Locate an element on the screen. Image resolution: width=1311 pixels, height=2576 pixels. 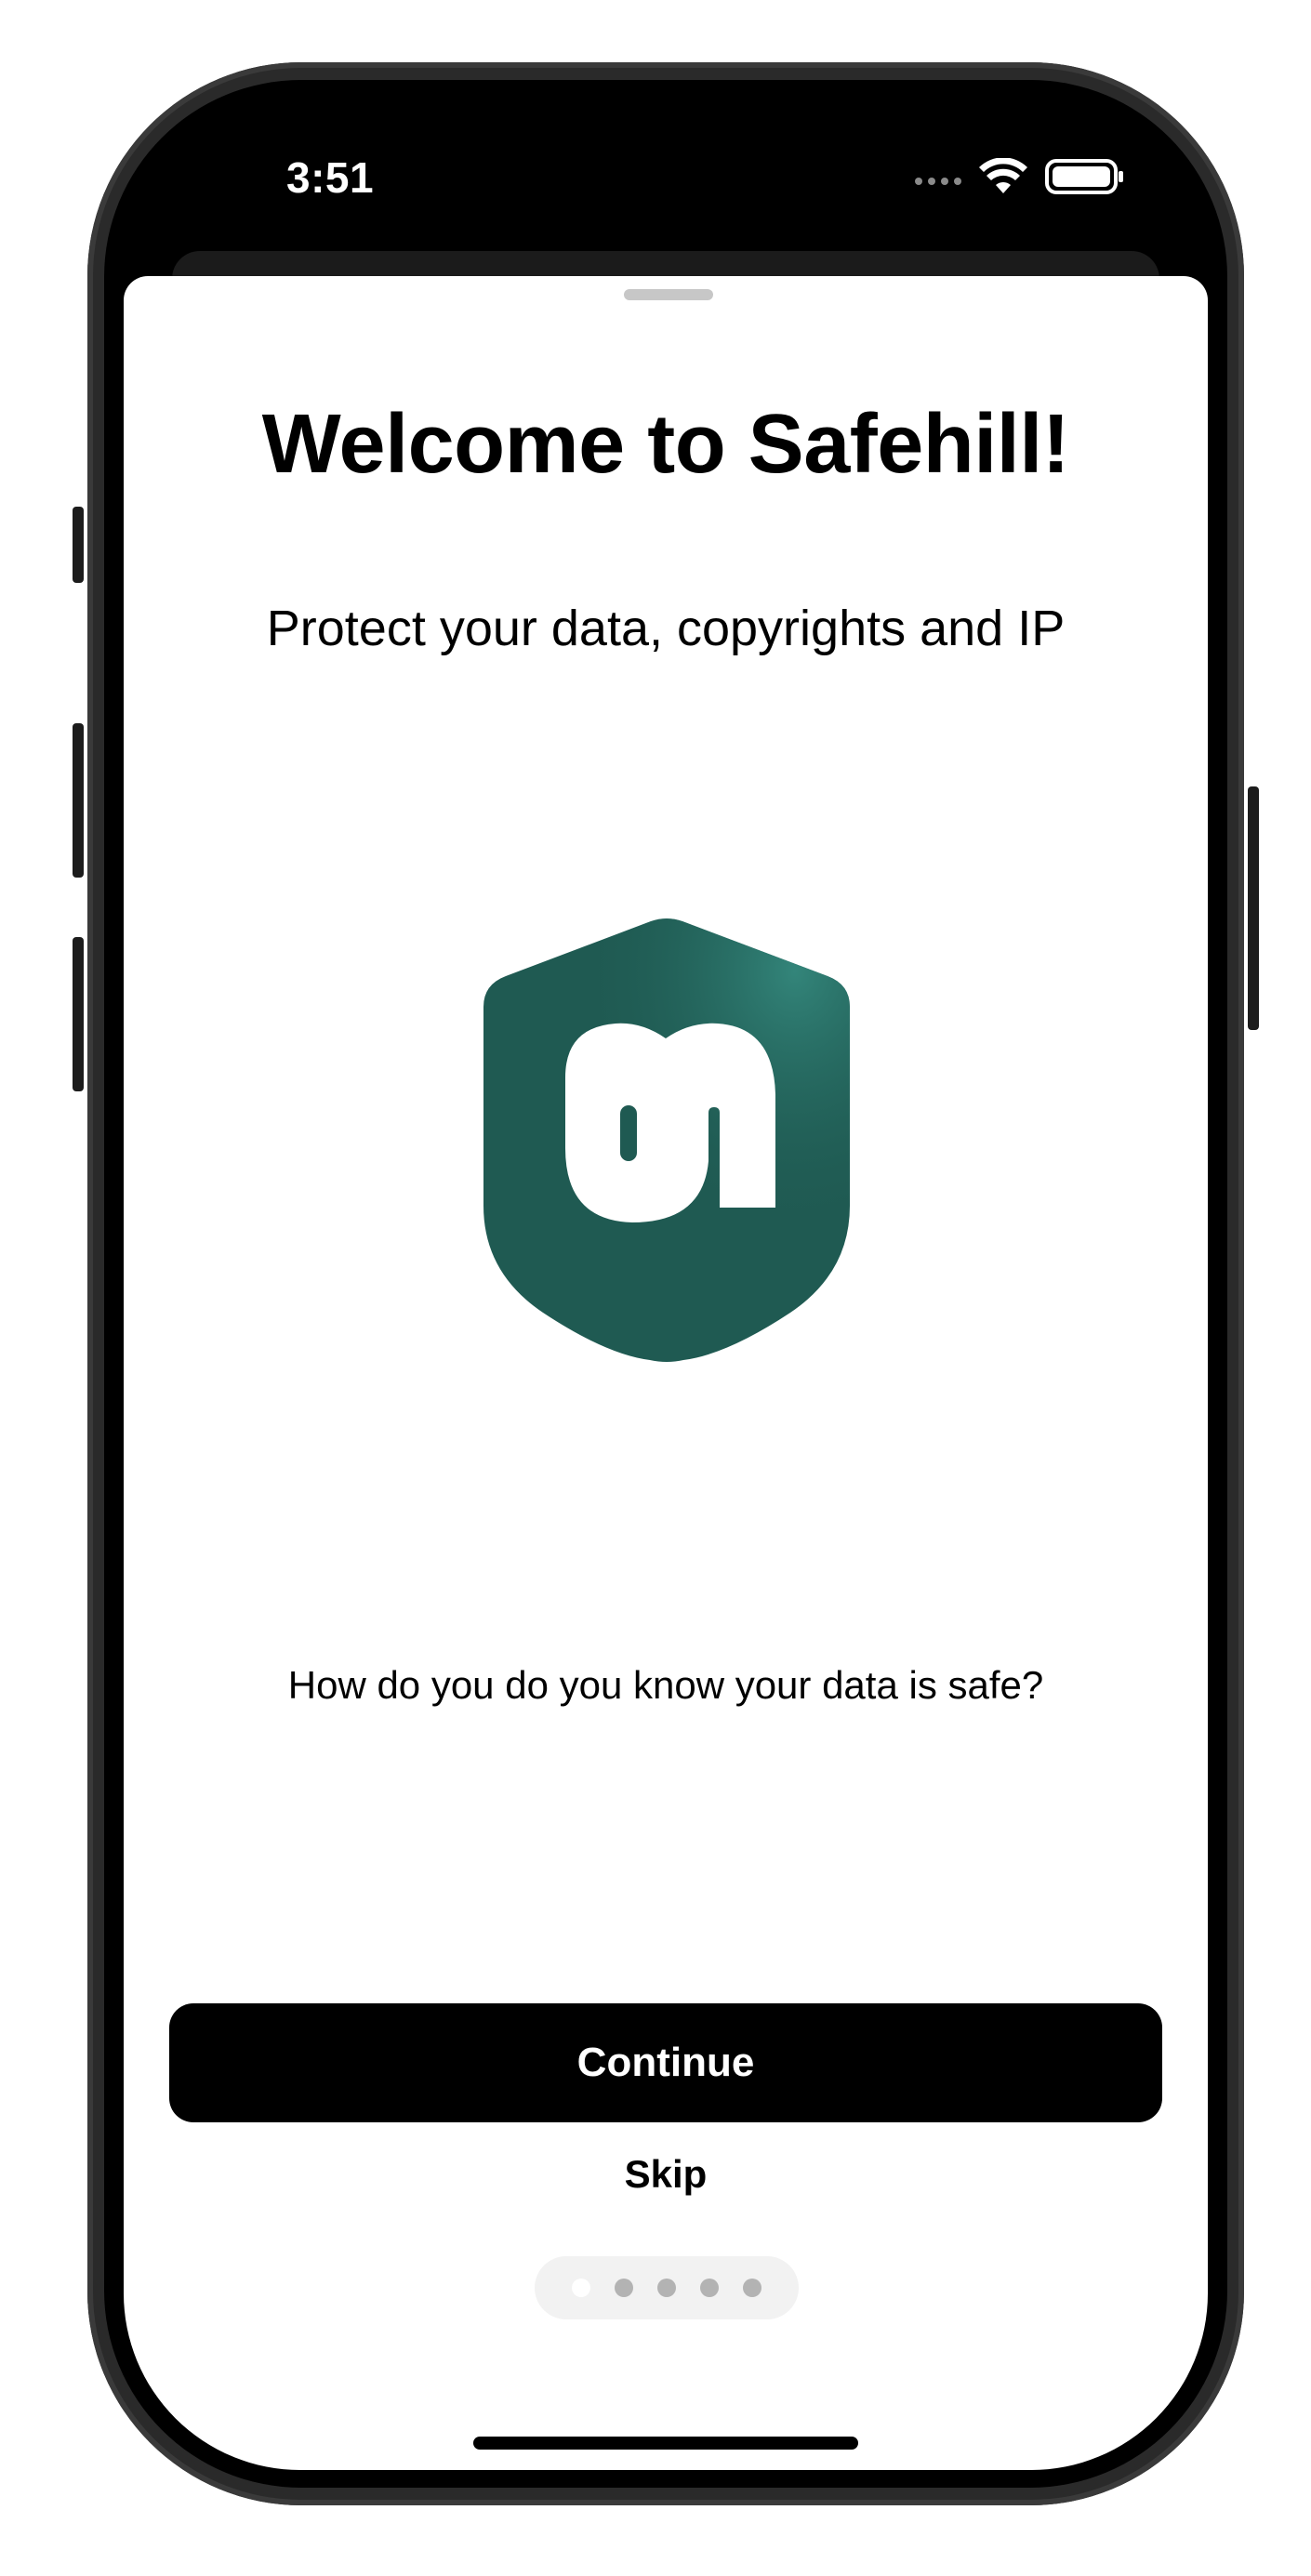
battery-icon is located at coordinates (1084, 176).